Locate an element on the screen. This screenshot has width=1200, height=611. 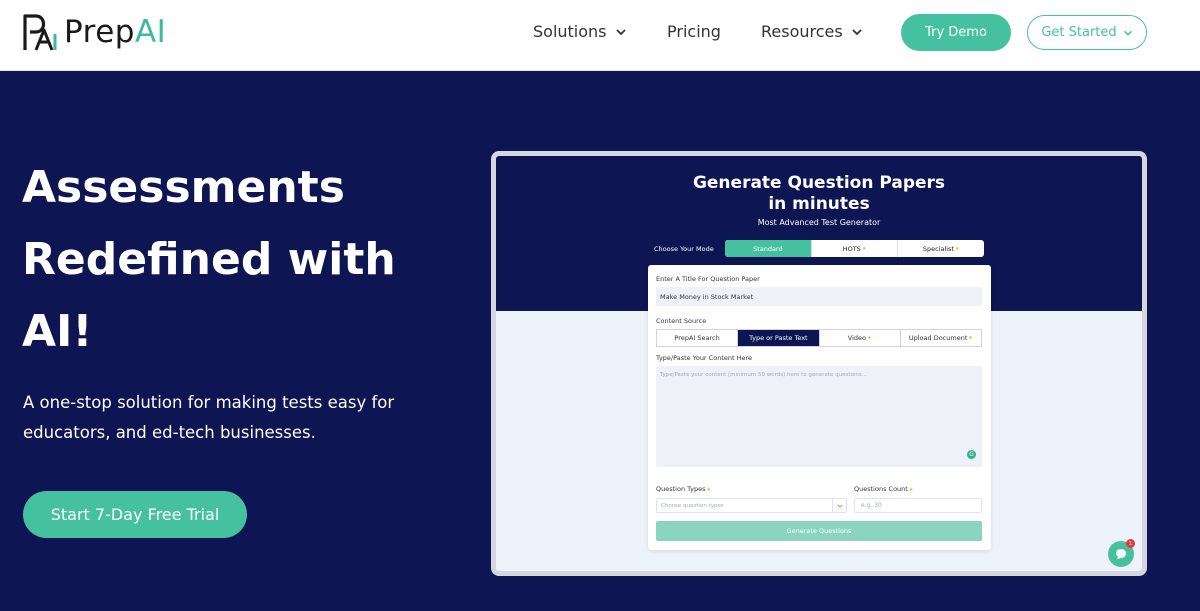
source-tab-video: Video ★ is located at coordinates (859, 338).